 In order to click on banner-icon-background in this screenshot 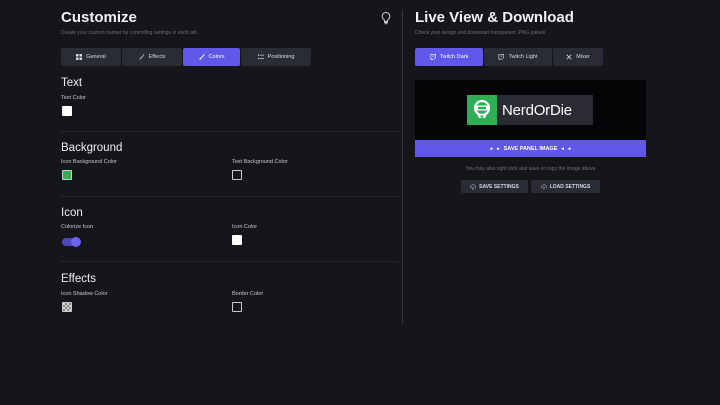, I will do `click(482, 110)`.